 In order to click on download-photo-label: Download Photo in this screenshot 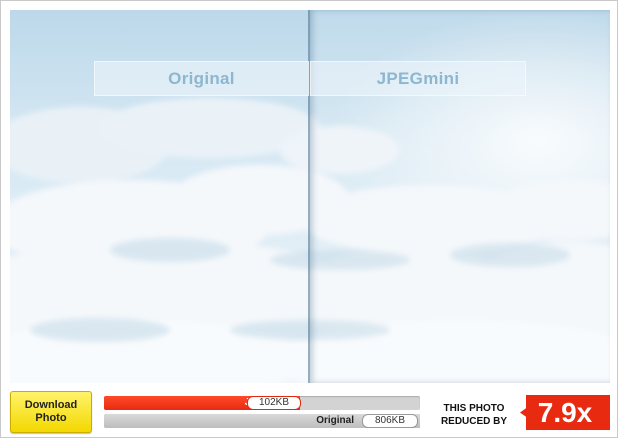, I will do `click(51, 411)`.